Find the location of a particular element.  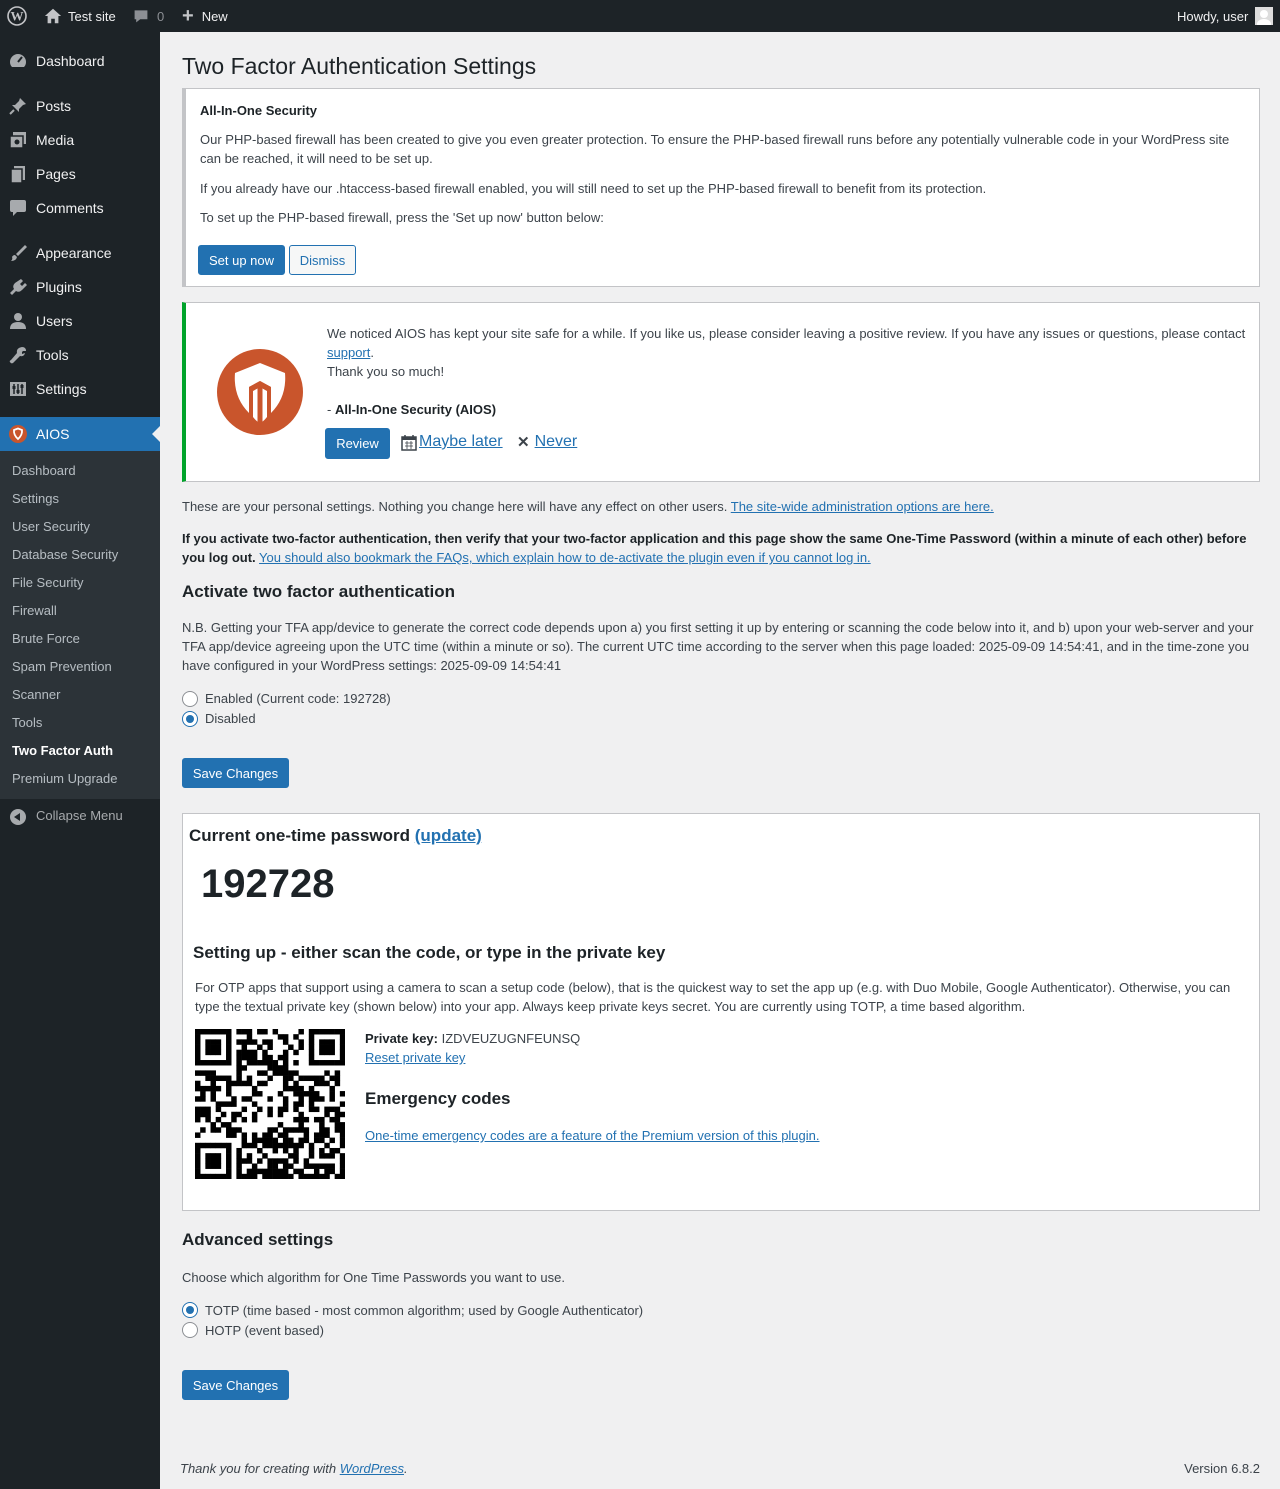

calendar-icon is located at coordinates (409, 442).